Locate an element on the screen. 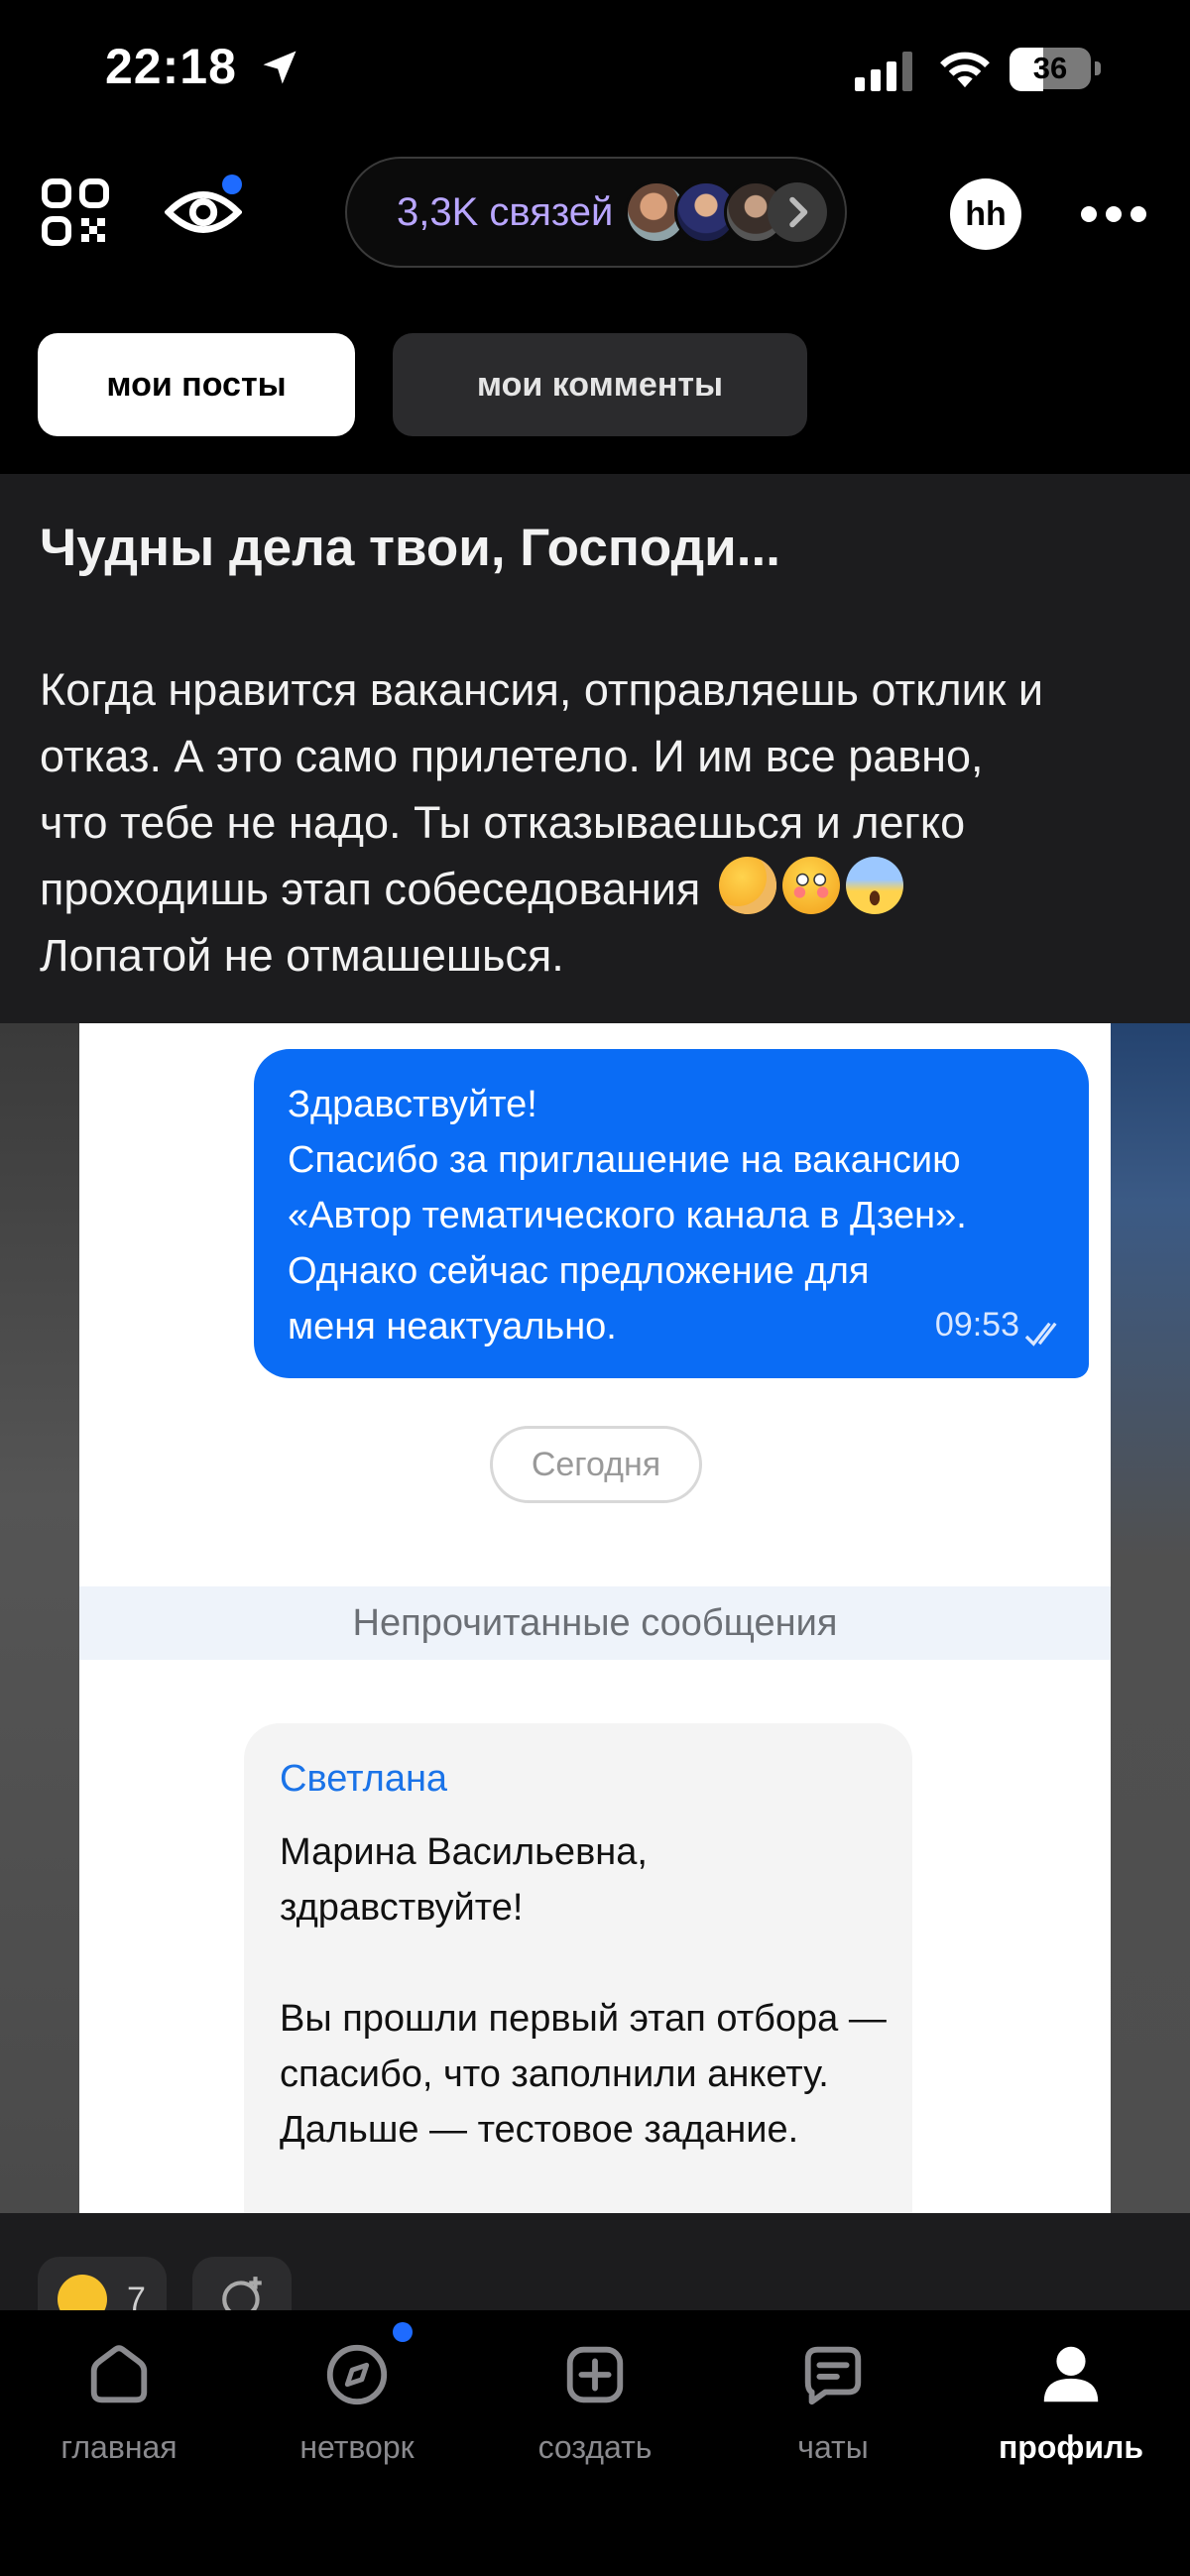  more-options-icon is located at coordinates (1113, 214).